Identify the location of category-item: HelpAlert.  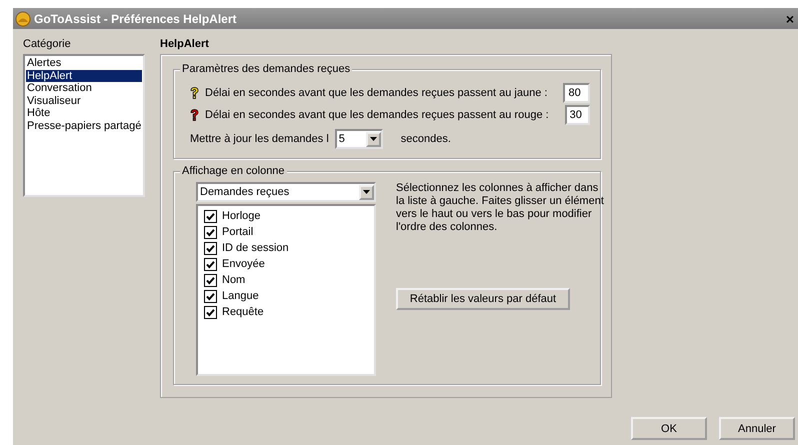
(84, 76).